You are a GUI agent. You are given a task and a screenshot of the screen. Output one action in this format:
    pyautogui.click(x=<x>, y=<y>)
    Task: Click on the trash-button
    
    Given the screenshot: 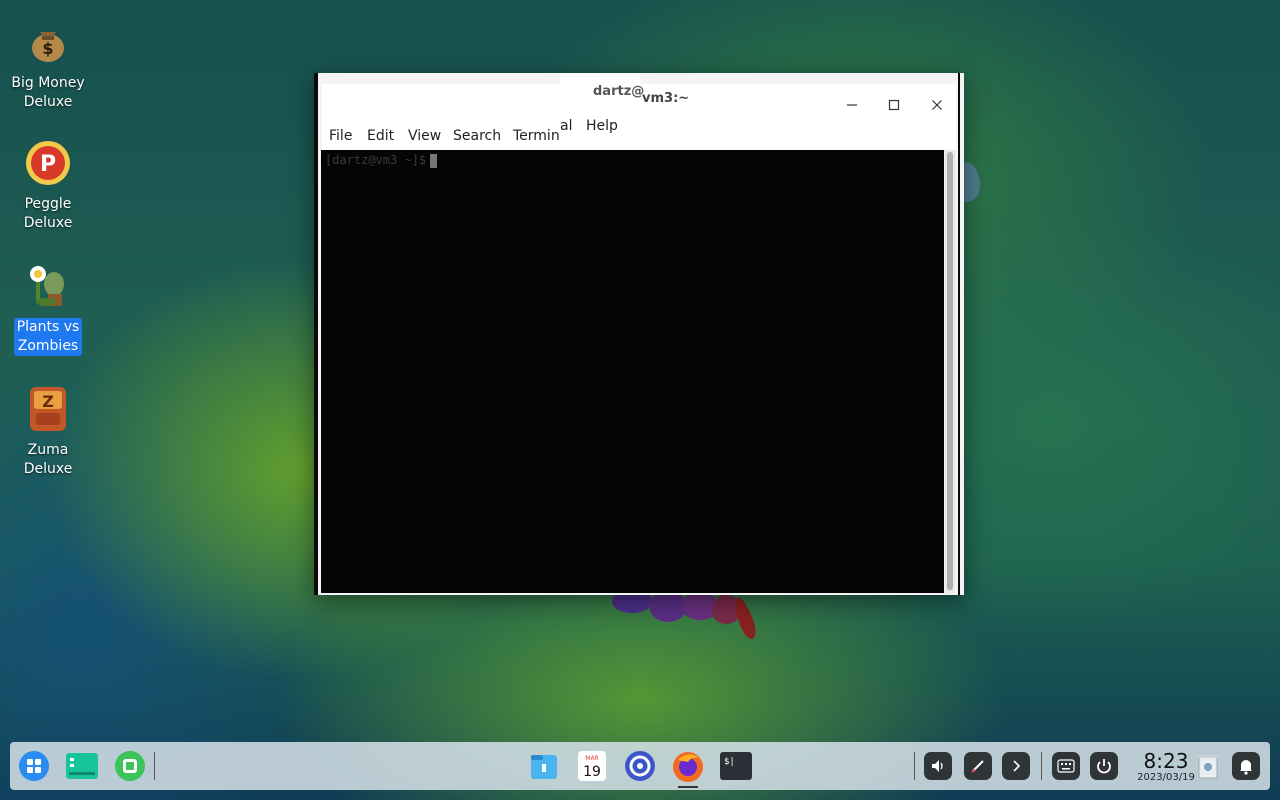 What is the action you would take?
    pyautogui.click(x=1208, y=766)
    